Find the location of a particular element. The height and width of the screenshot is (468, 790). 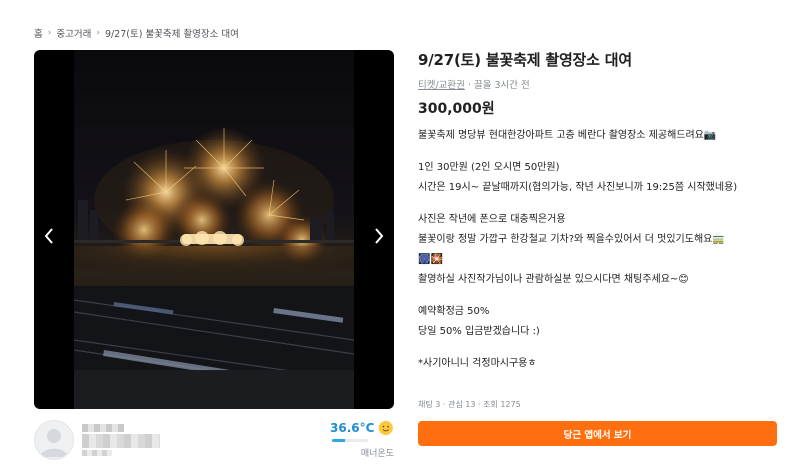

chevron-right-icon is located at coordinates (379, 236).